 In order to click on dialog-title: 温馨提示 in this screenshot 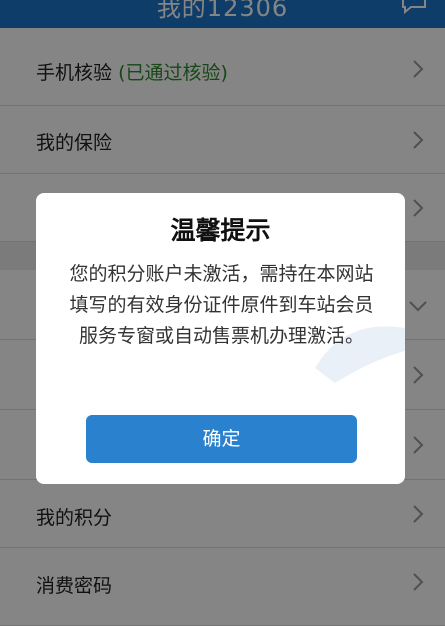, I will do `click(220, 230)`.